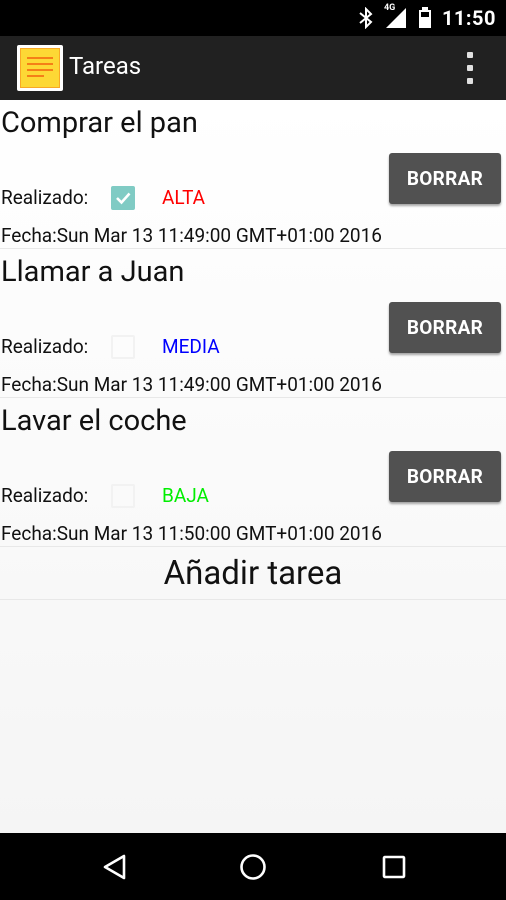  What do you see at coordinates (396, 16) in the screenshot?
I see `signal-icon: 4G` at bounding box center [396, 16].